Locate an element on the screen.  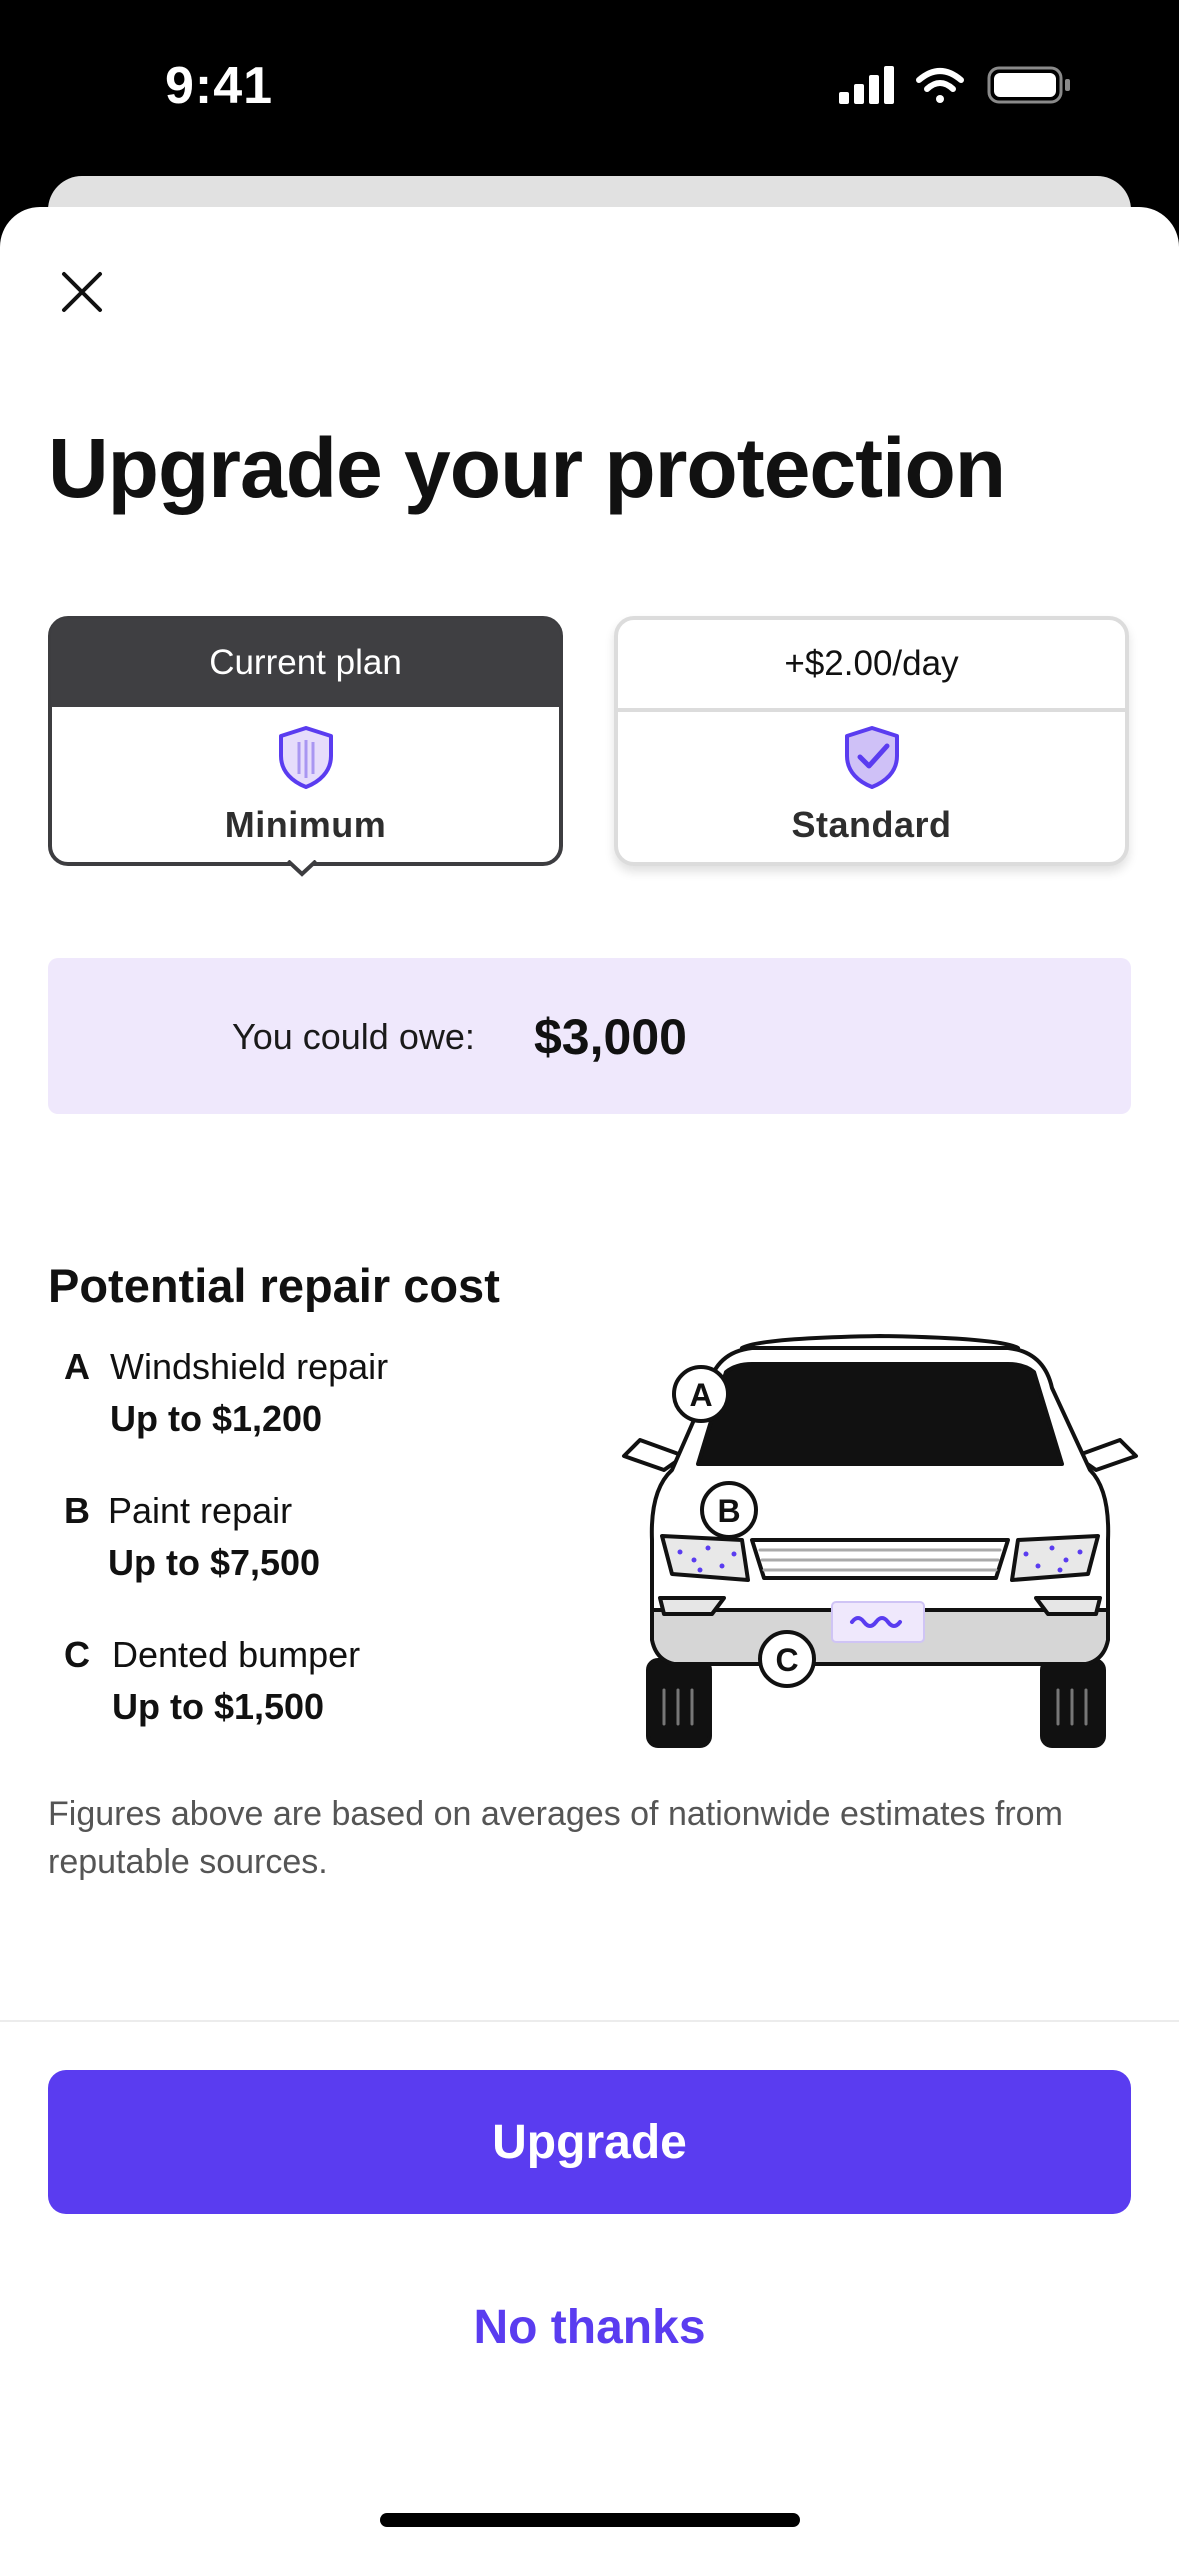
repair-letter: A is located at coordinates (77, 1366).